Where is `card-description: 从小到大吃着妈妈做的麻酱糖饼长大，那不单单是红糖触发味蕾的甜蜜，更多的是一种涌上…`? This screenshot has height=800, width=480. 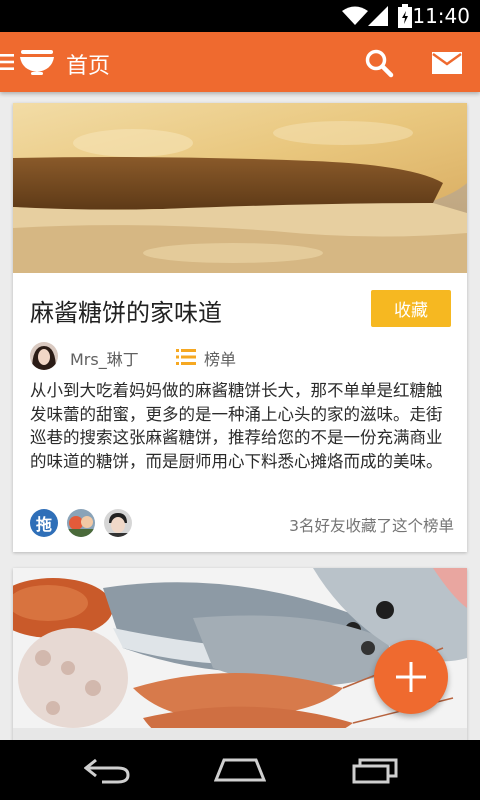
card-description: 从小到大吃着妈妈做的麻酱糖饼长大，那不单单是红糖触发味蕾的甜蜜，更多的是一种涌上… is located at coordinates (236, 426).